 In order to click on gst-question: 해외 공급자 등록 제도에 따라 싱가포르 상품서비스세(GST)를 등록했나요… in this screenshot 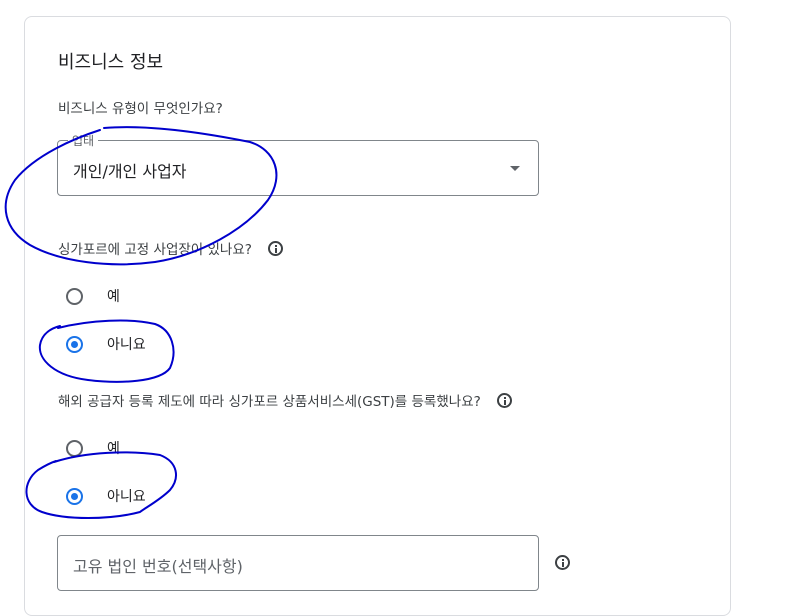, I will do `click(285, 400)`.